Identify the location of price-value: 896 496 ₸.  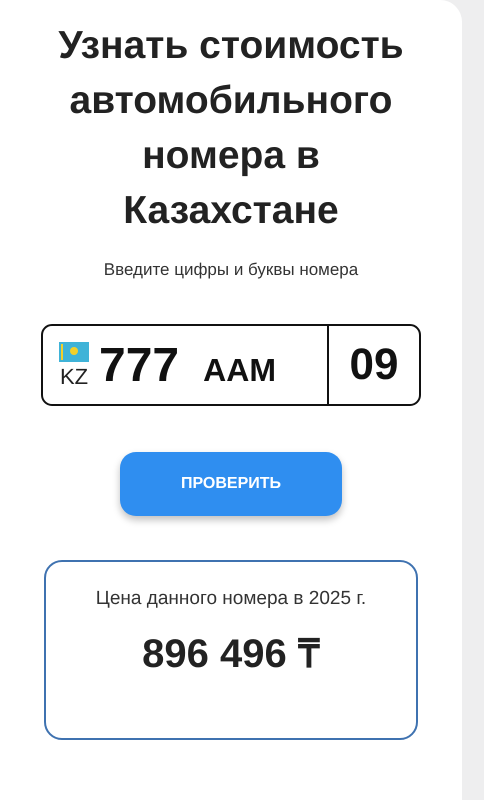
(231, 654).